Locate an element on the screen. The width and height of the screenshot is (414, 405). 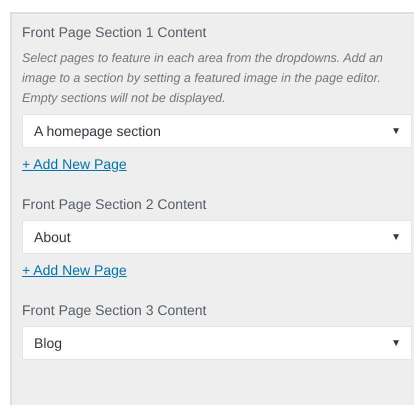
page-dropdown: A homepage section ▼ is located at coordinates (217, 131).